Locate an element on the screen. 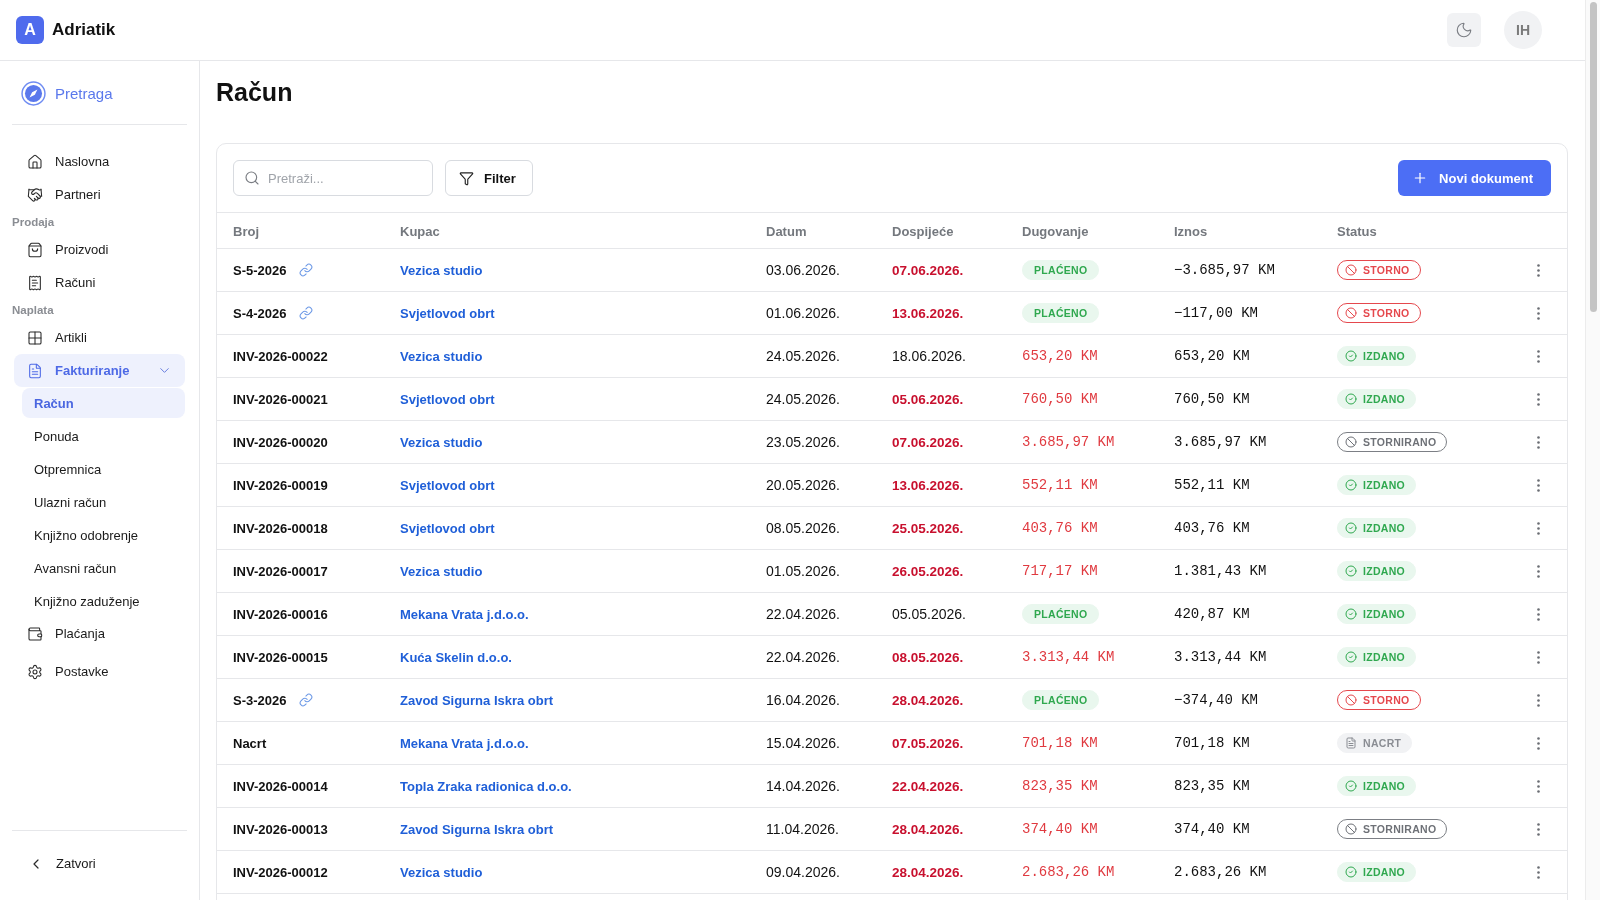  customer-link: Kuća Skelin d.o.o. is located at coordinates (456, 657).